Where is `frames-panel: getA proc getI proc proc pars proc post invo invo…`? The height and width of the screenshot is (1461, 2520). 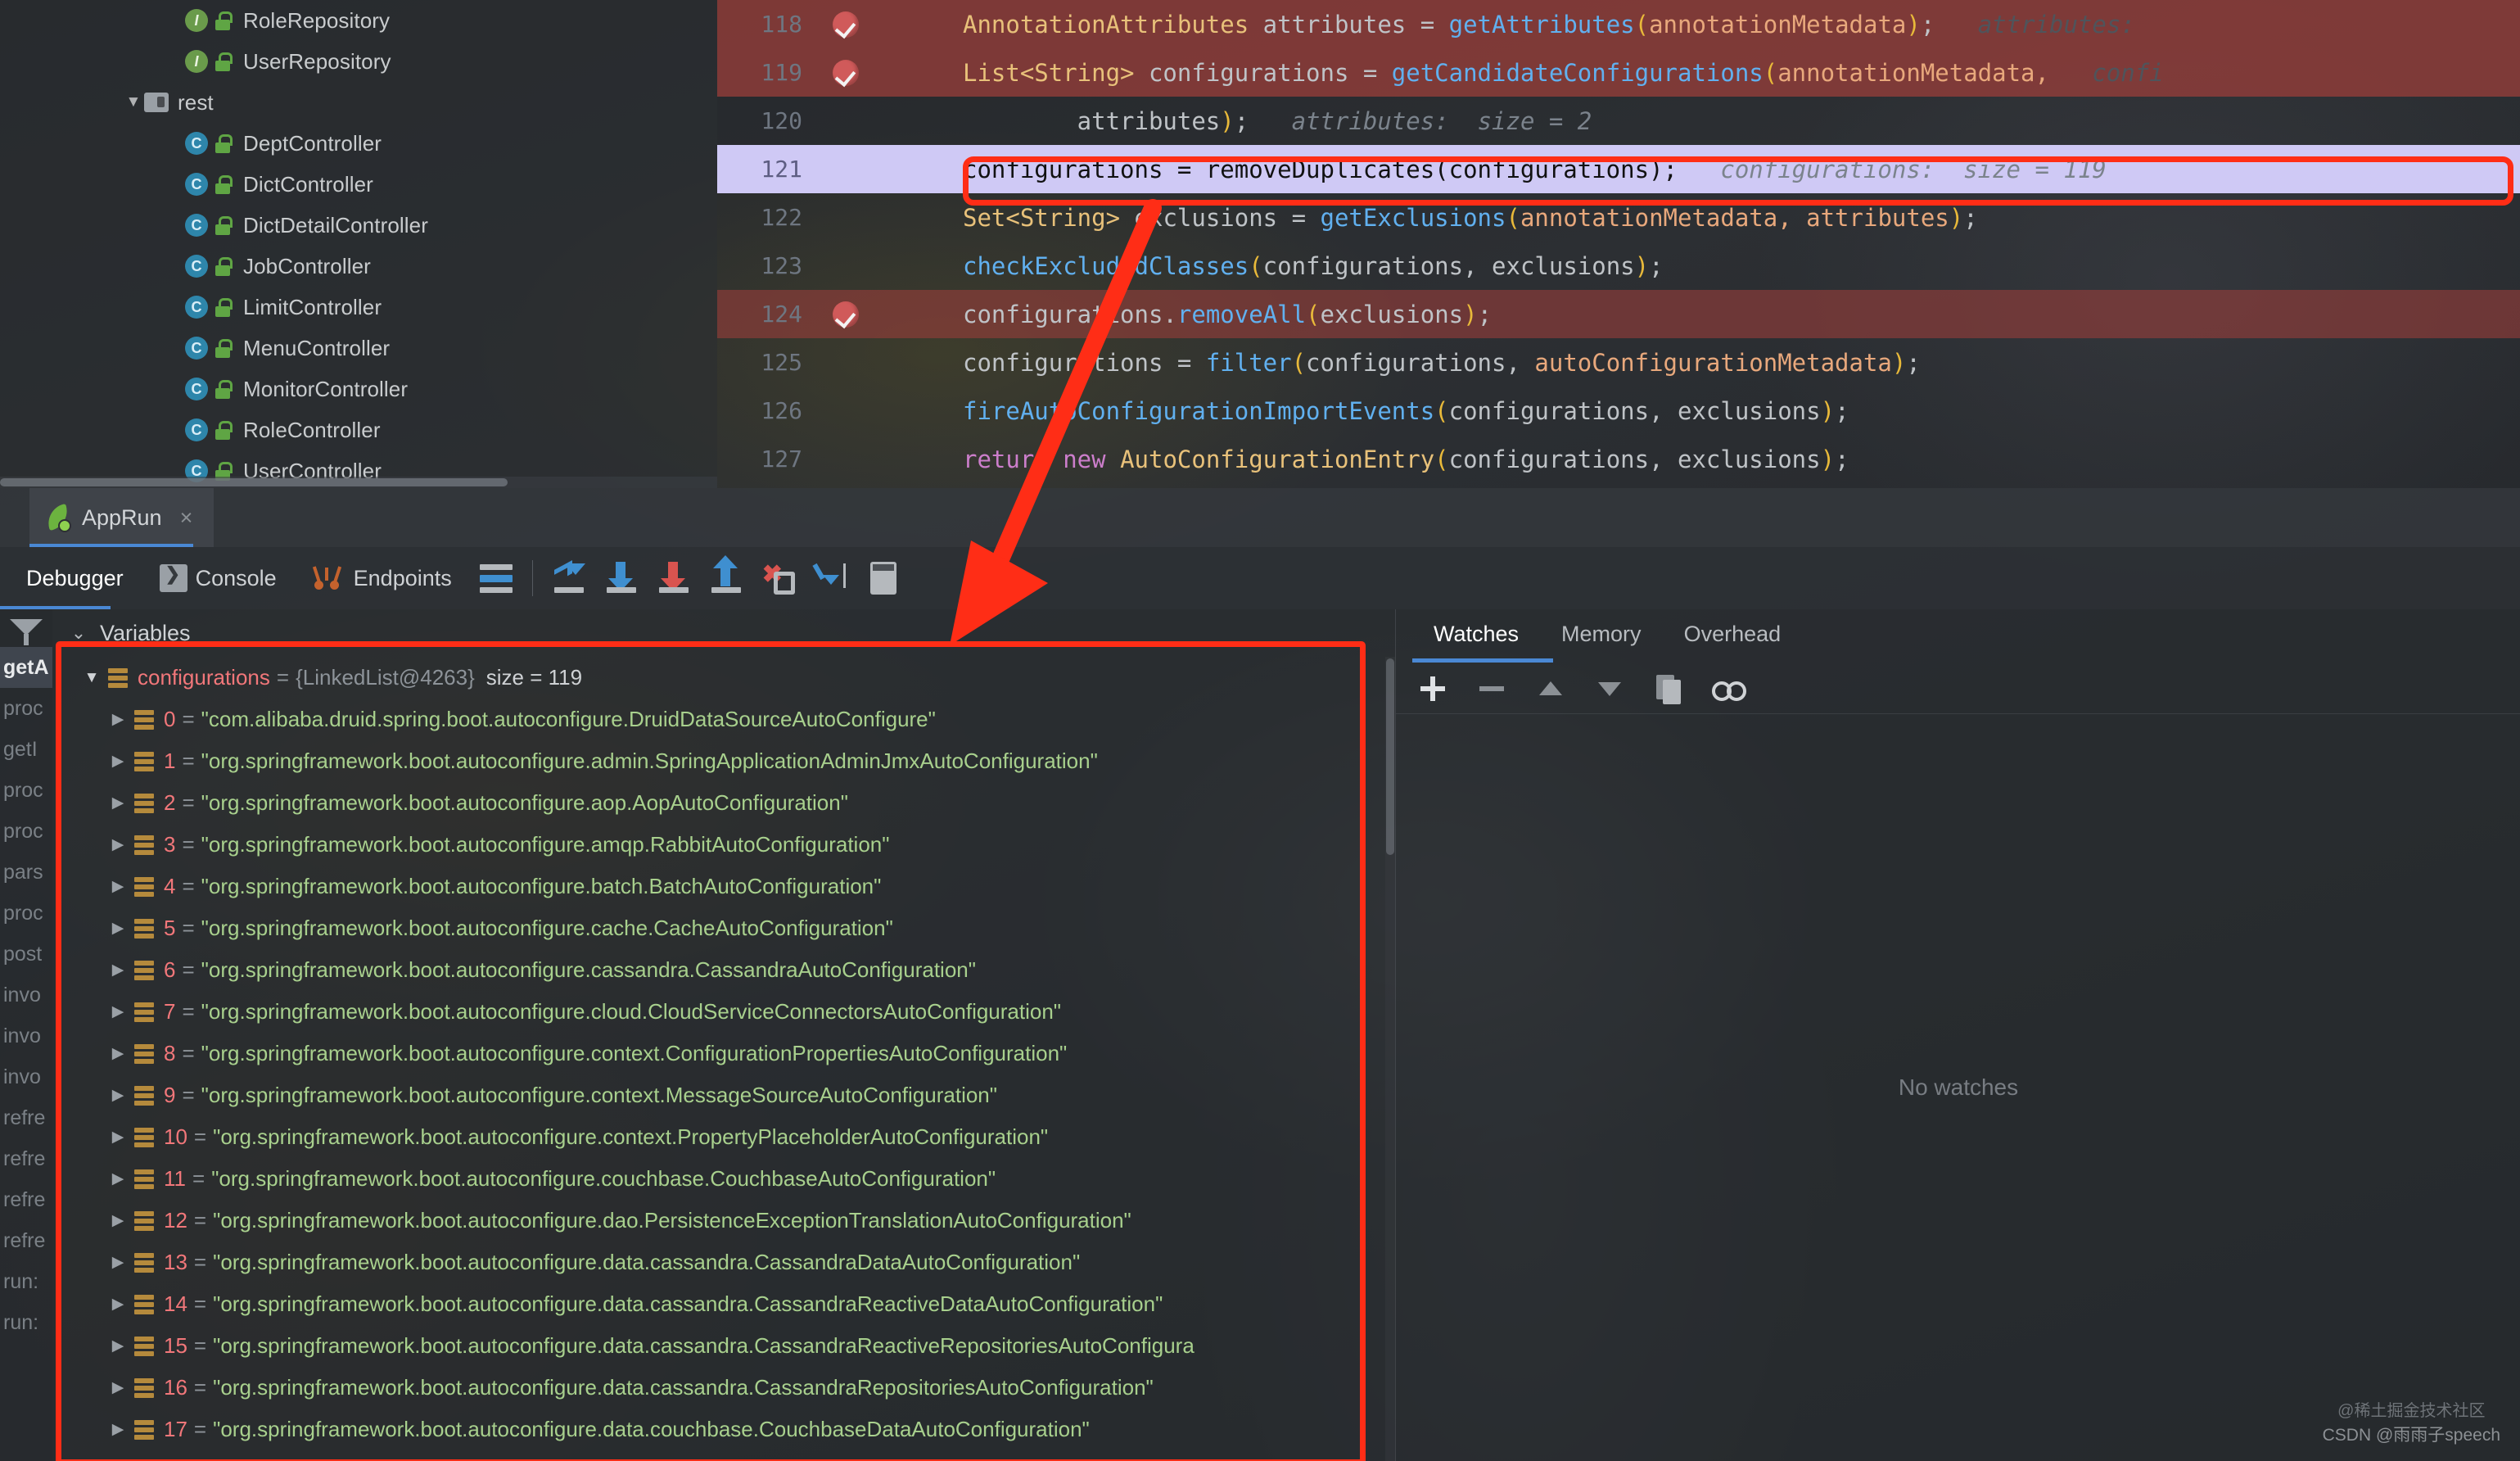
frames-panel: getA proc getI proc proc pars proc post invo invo… is located at coordinates (26, 1035).